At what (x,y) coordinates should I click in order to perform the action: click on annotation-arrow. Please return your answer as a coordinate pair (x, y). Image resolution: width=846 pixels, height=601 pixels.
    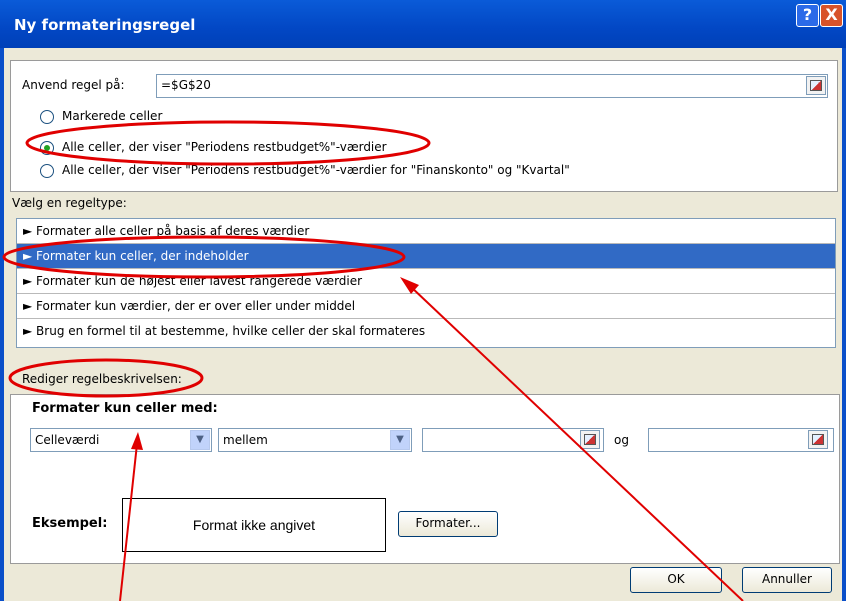
    Looking at the image, I should click on (128, 522).